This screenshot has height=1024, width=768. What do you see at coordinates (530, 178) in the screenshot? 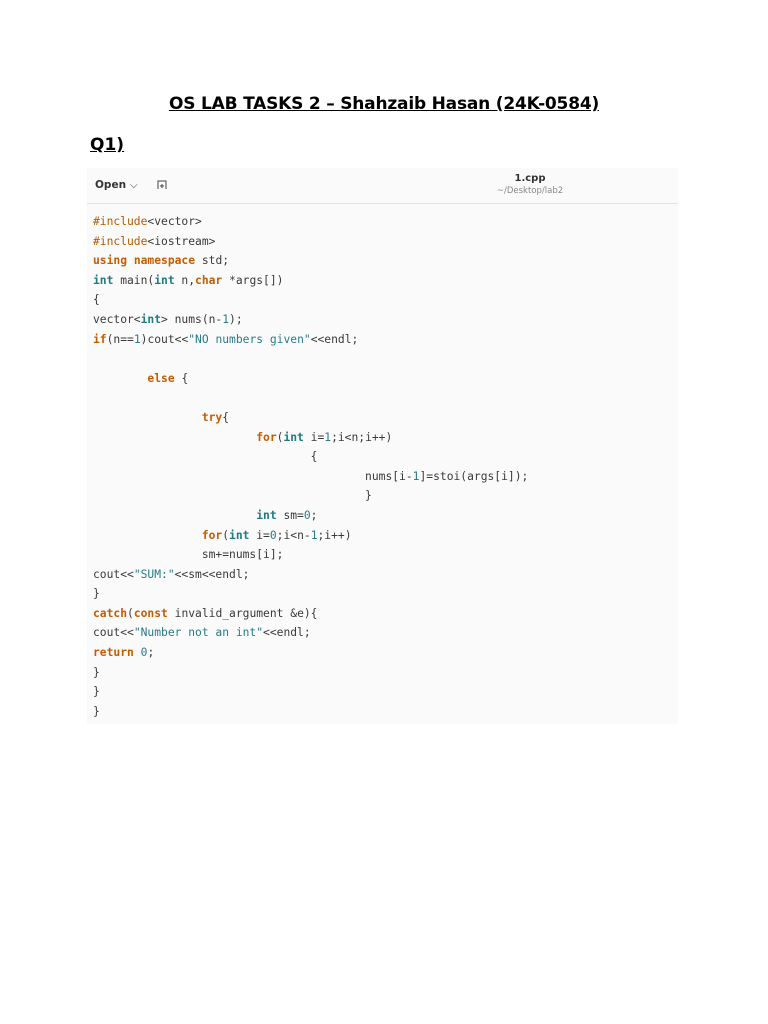
I see `file-name: 1.cpp` at bounding box center [530, 178].